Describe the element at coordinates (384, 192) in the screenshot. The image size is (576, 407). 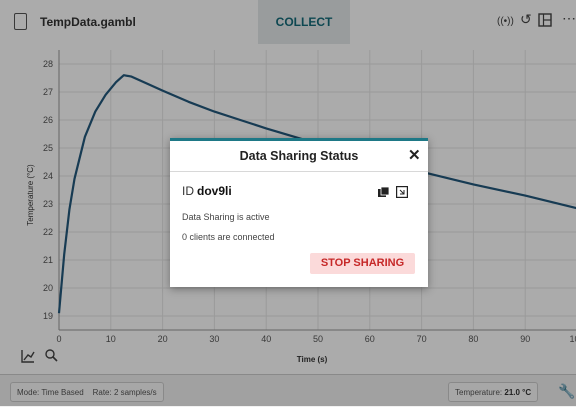
I see `copy-icon` at that location.